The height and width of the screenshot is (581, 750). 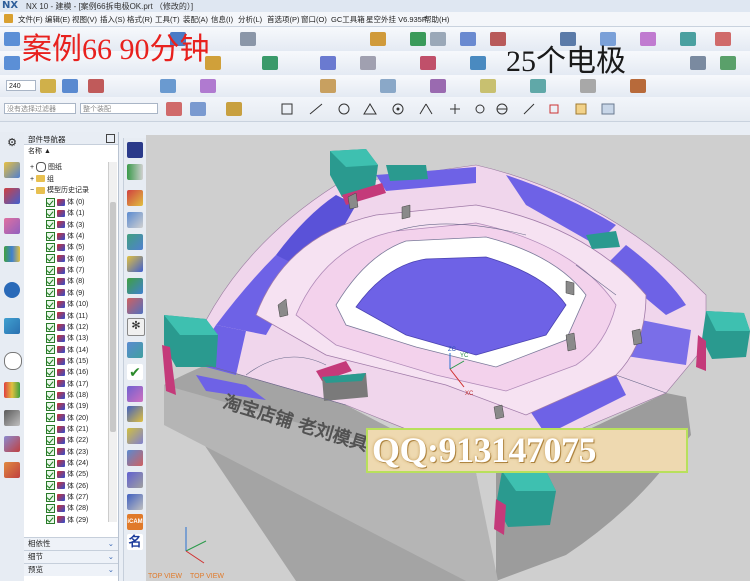 What do you see at coordinates (65, 202) in the screenshot?
I see `tree-node-body: 体 (0)` at bounding box center [65, 202].